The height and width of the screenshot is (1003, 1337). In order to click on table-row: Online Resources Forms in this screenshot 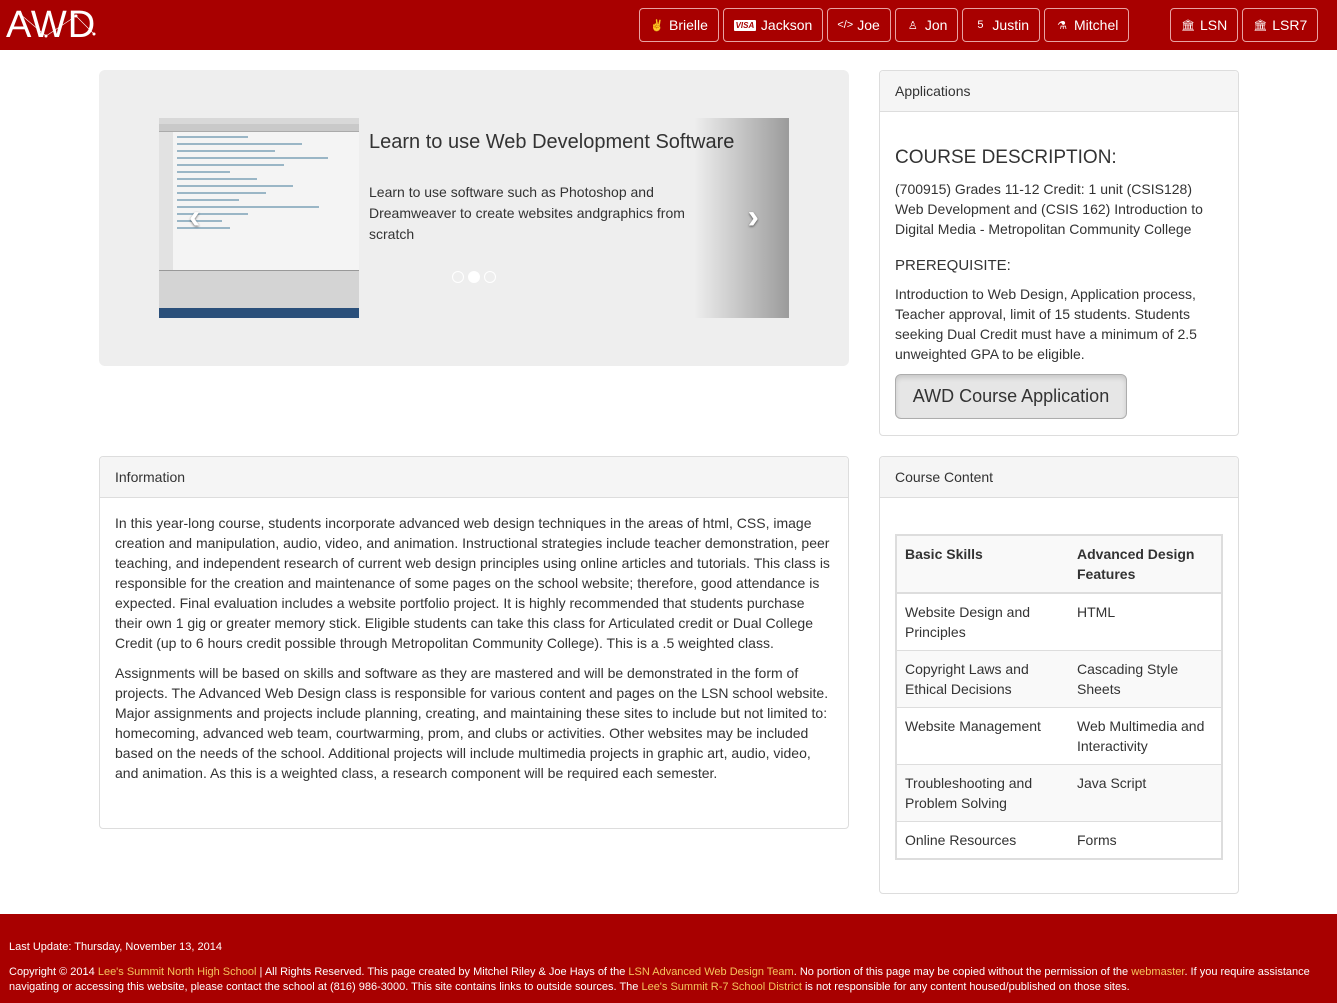, I will do `click(1059, 839)`.